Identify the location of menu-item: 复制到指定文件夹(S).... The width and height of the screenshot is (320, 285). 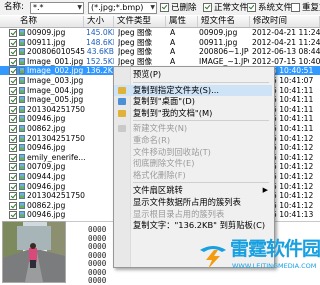
(193, 90).